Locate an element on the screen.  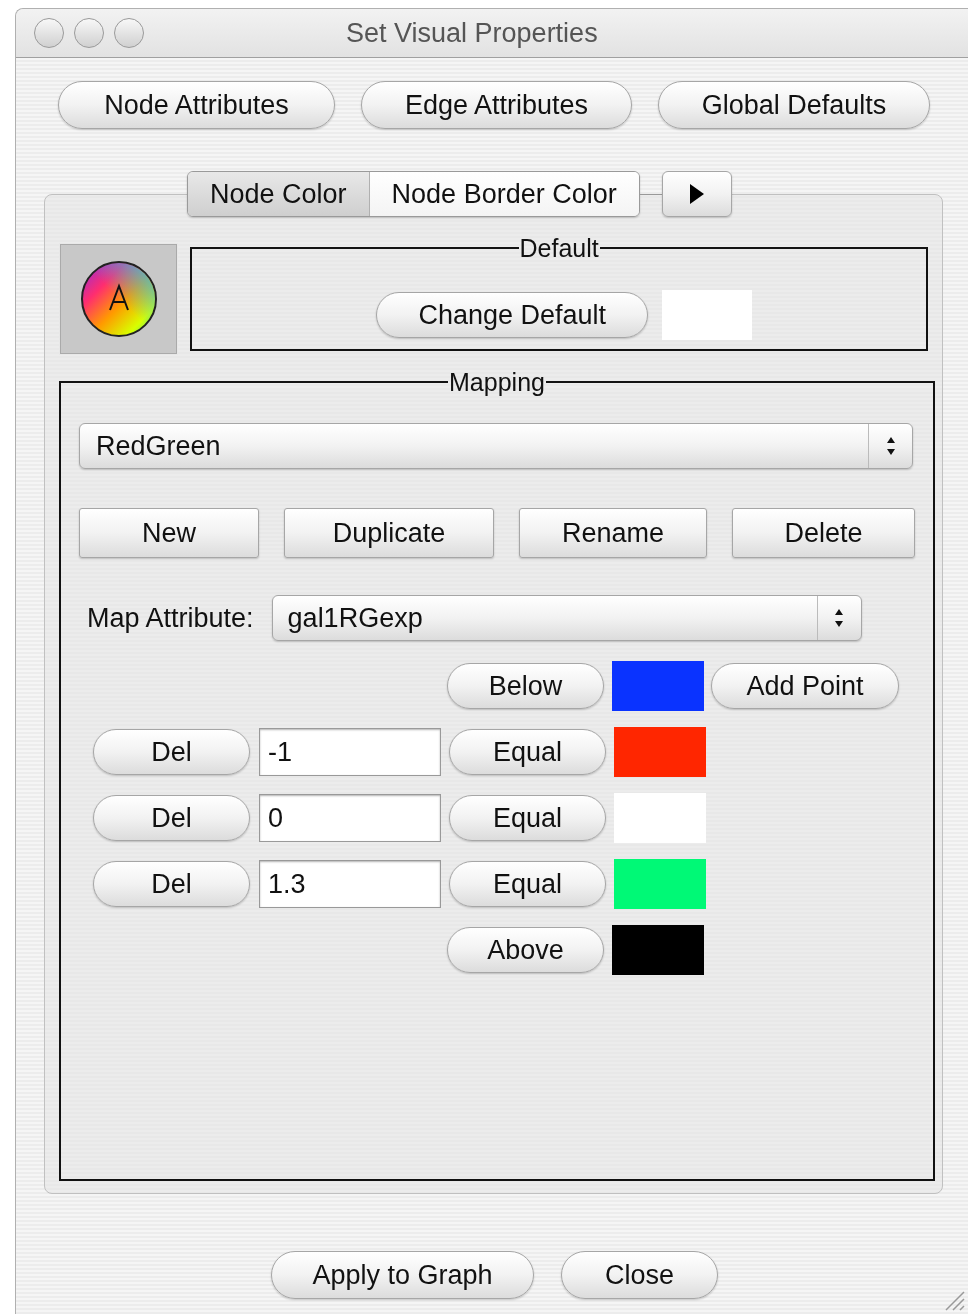
window-title: Set Visual Properties is located at coordinates (472, 33).